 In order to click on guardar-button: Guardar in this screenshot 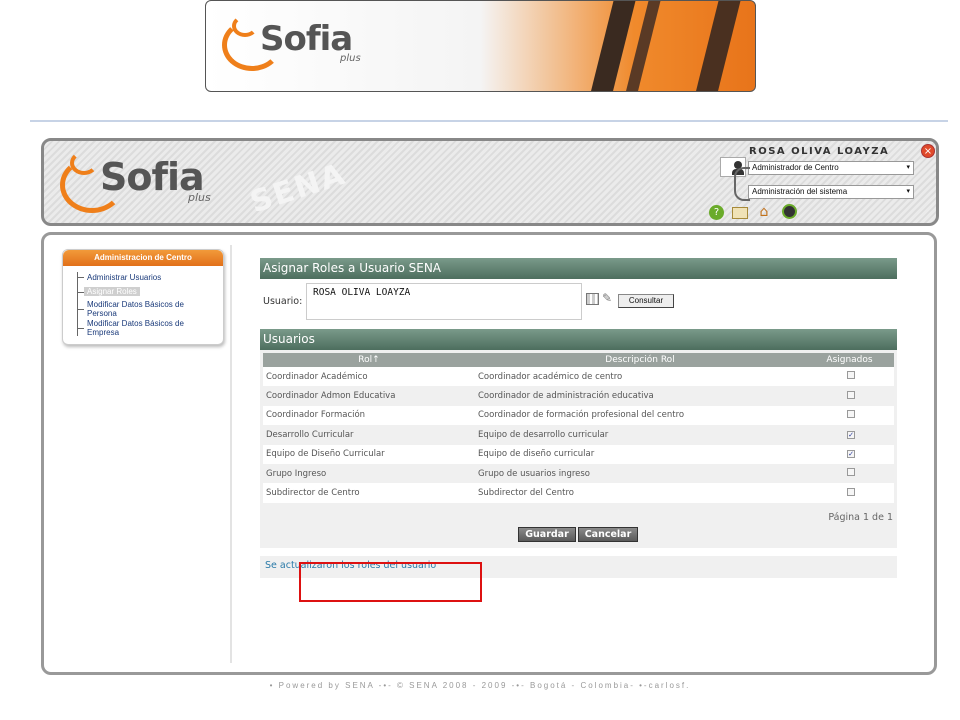, I will do `click(547, 534)`.